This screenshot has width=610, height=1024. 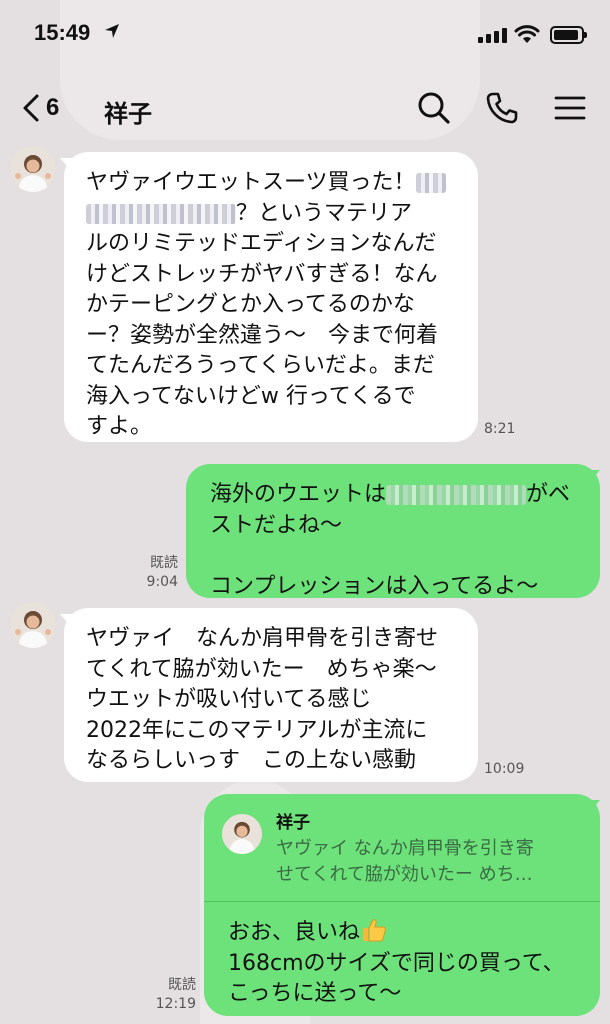 I want to click on message-line: すよ。, so click(x=119, y=426).